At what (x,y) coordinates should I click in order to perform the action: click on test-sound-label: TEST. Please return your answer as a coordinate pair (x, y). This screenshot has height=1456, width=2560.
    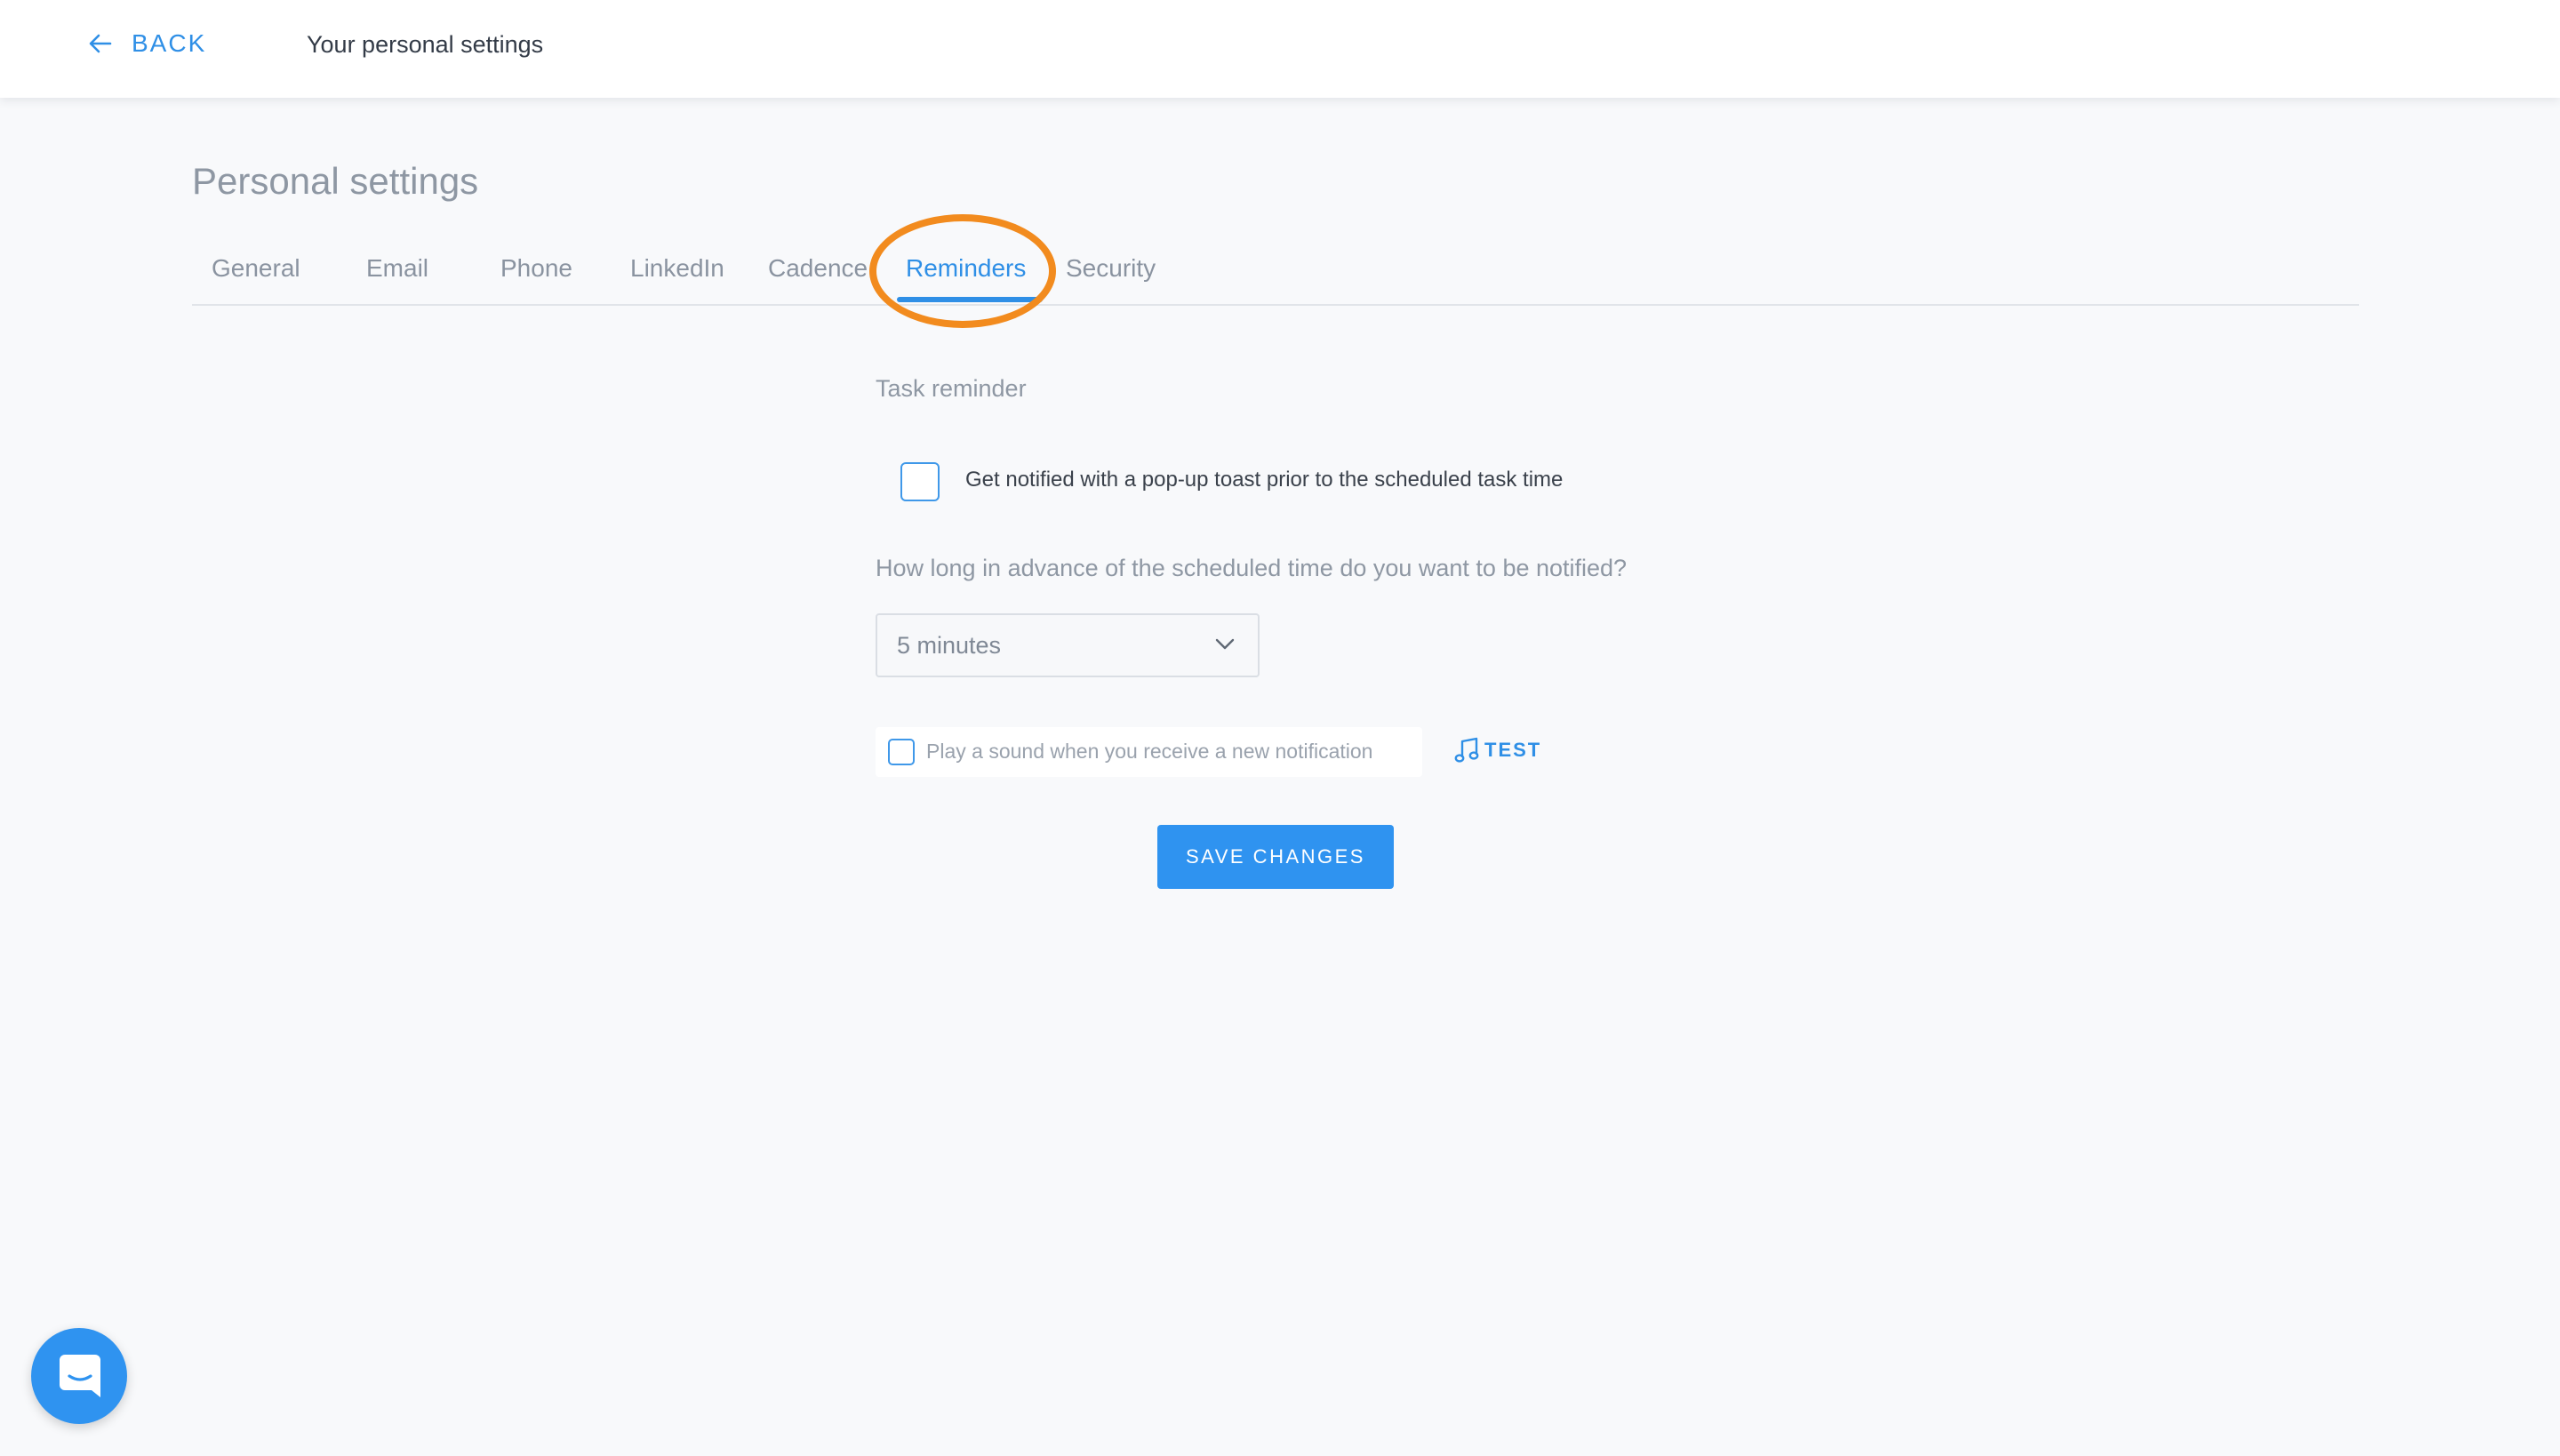
    Looking at the image, I should click on (1513, 750).